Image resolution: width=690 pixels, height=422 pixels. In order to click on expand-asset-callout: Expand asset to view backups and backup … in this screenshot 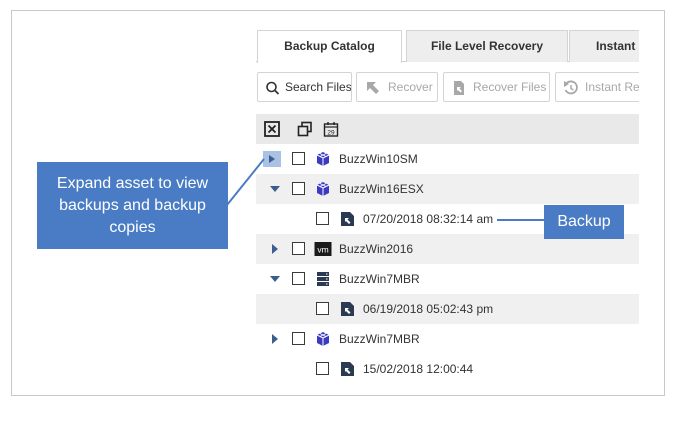, I will do `click(132, 205)`.